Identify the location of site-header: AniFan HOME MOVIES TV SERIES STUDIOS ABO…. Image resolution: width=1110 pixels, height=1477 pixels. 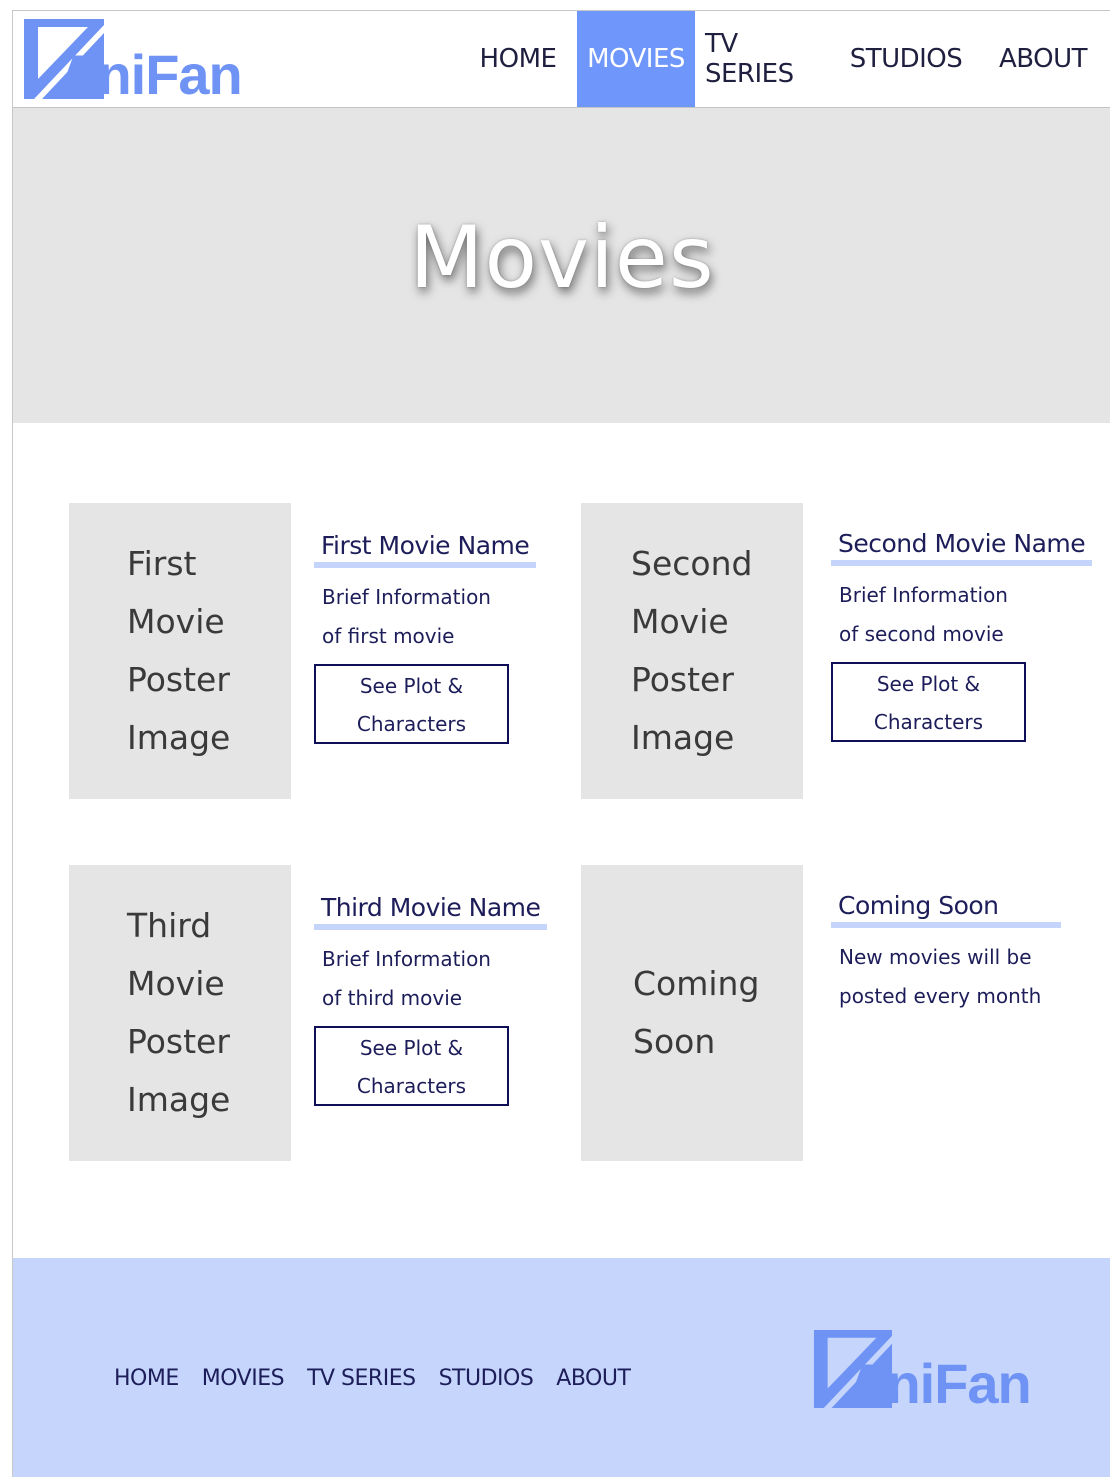
(561, 59).